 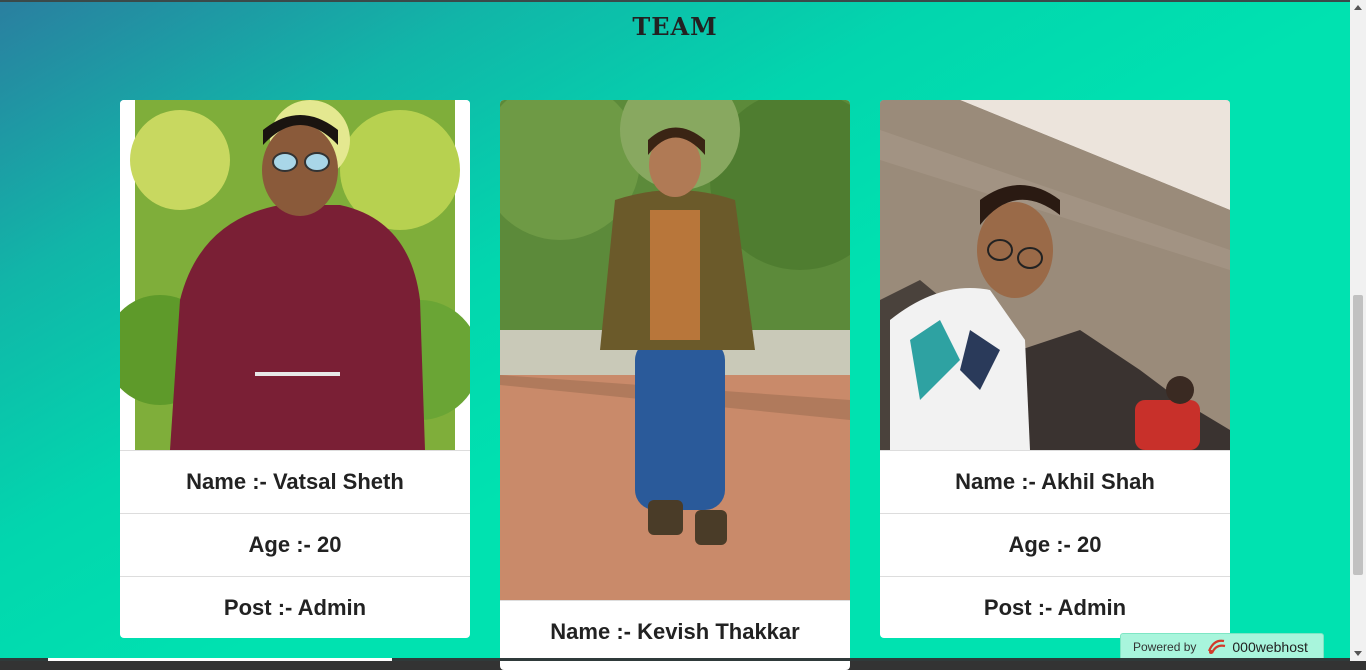 What do you see at coordinates (1358, 653) in the screenshot?
I see `scroll-down-icon` at bounding box center [1358, 653].